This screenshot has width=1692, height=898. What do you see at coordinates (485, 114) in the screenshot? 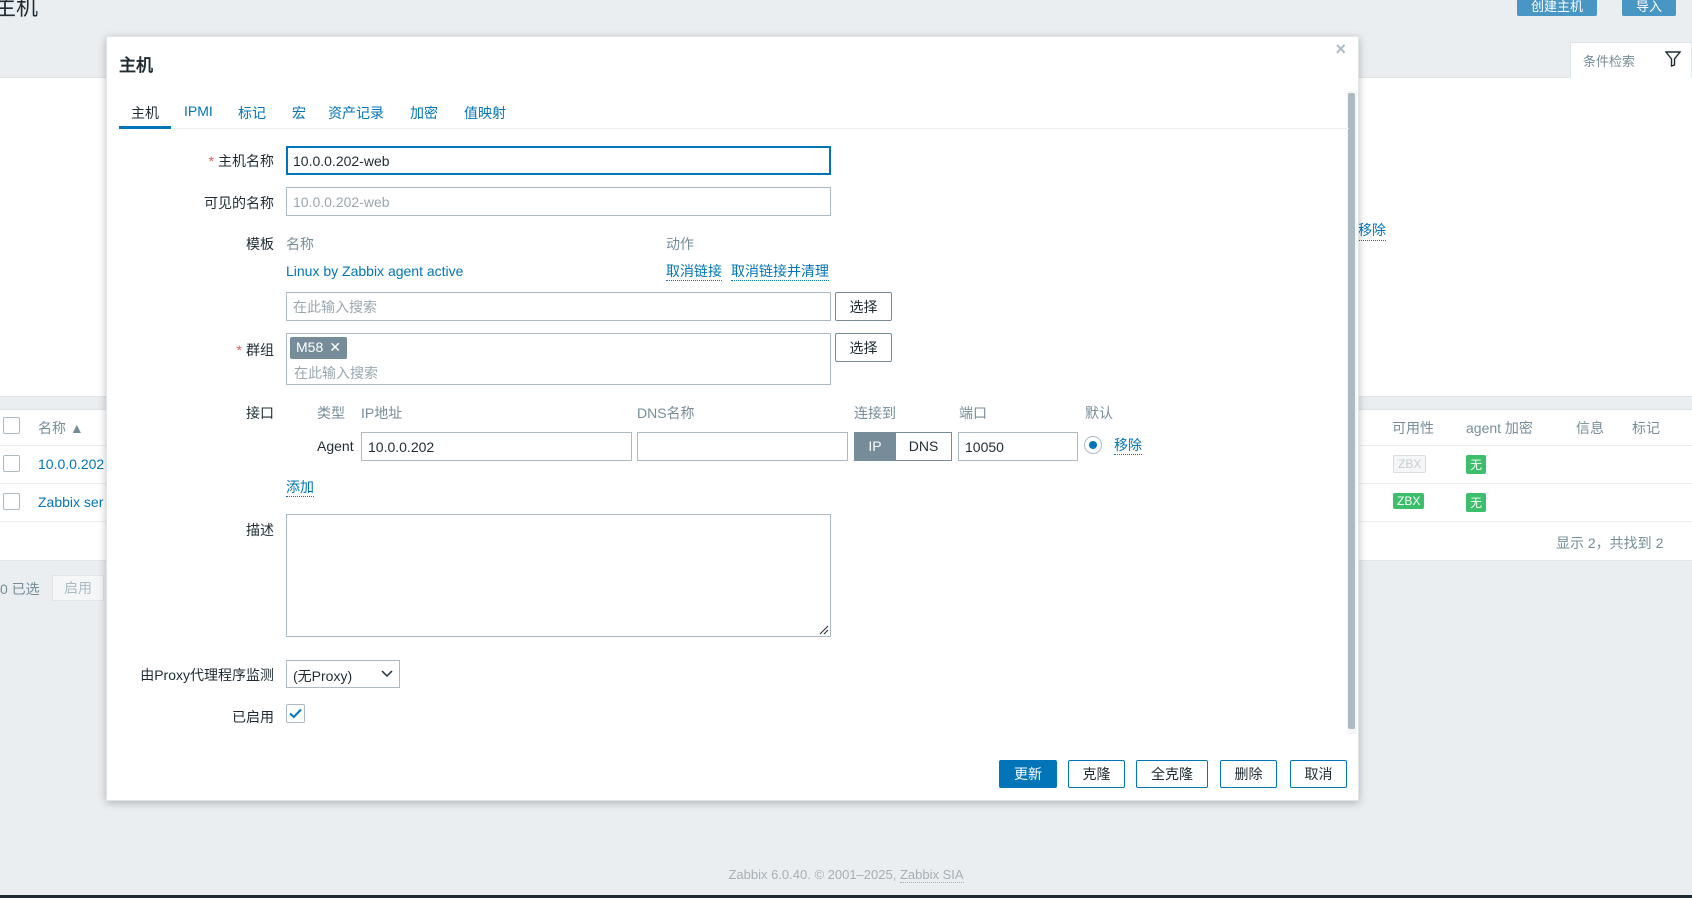
I see `tab-value-mapping: 值映射` at bounding box center [485, 114].